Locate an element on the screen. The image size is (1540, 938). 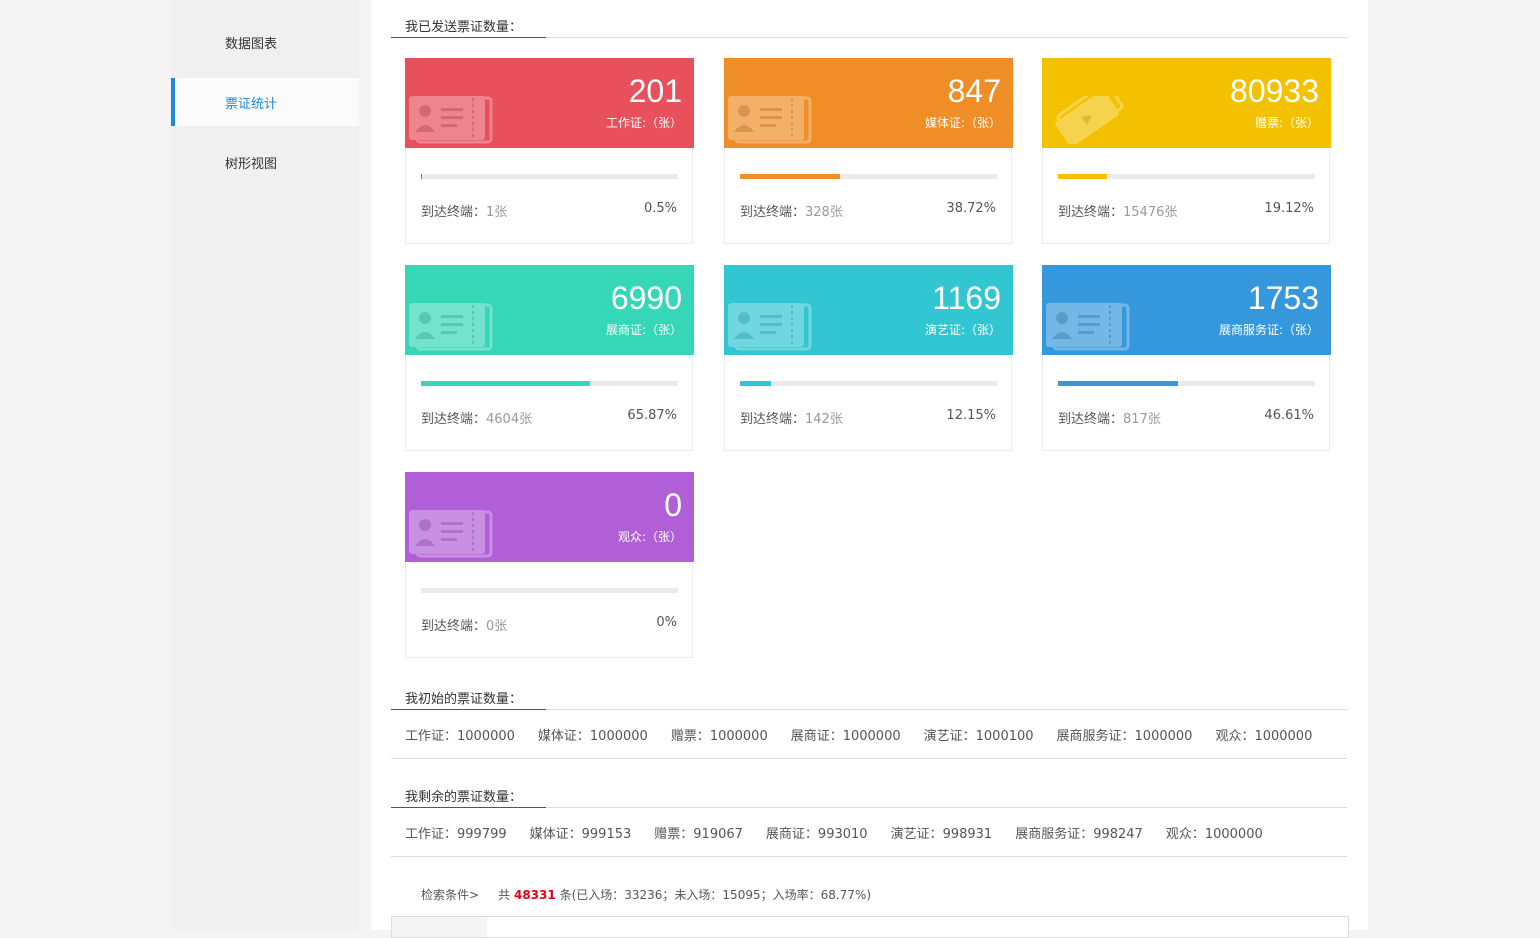
ticket-card: 80933 赠票:（张） 到达终端：15476张 19.12% is located at coordinates (1186, 151).